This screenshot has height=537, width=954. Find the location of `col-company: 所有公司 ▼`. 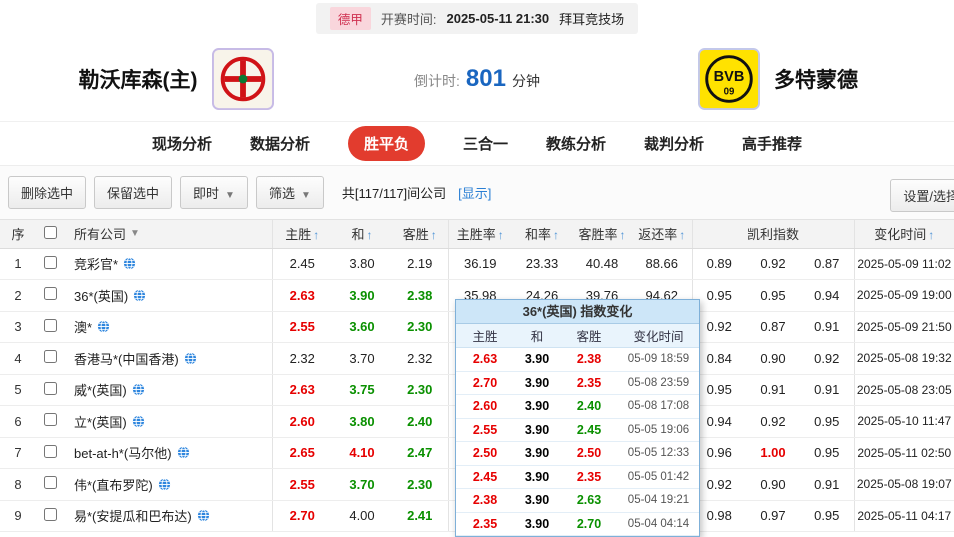

col-company: 所有公司 ▼ is located at coordinates (168, 234).